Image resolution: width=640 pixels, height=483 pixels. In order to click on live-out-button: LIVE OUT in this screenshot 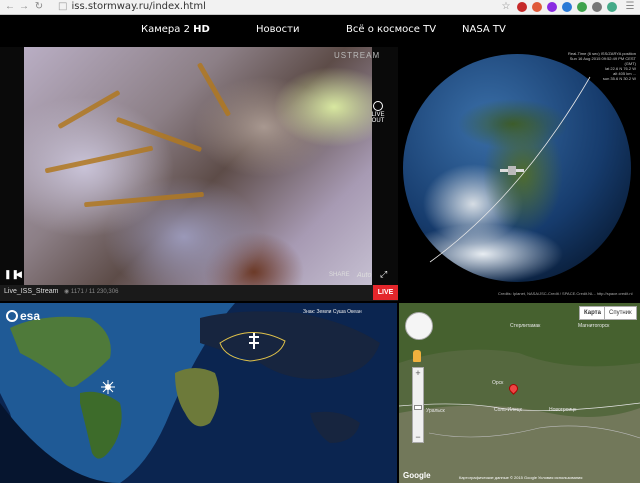, I will do `click(378, 112)`.